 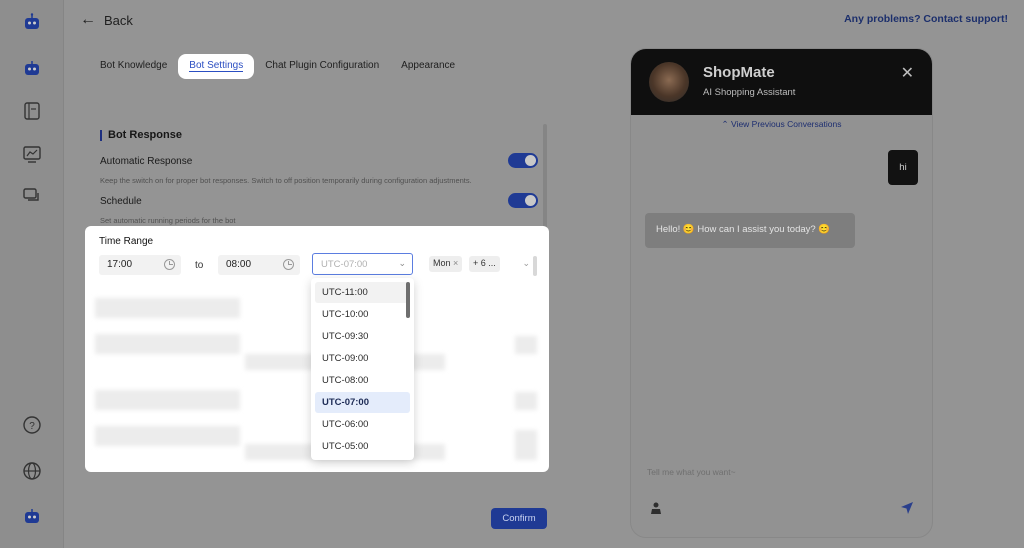 I want to click on timezone-option-selected: UTC-07:00, so click(x=362, y=402).